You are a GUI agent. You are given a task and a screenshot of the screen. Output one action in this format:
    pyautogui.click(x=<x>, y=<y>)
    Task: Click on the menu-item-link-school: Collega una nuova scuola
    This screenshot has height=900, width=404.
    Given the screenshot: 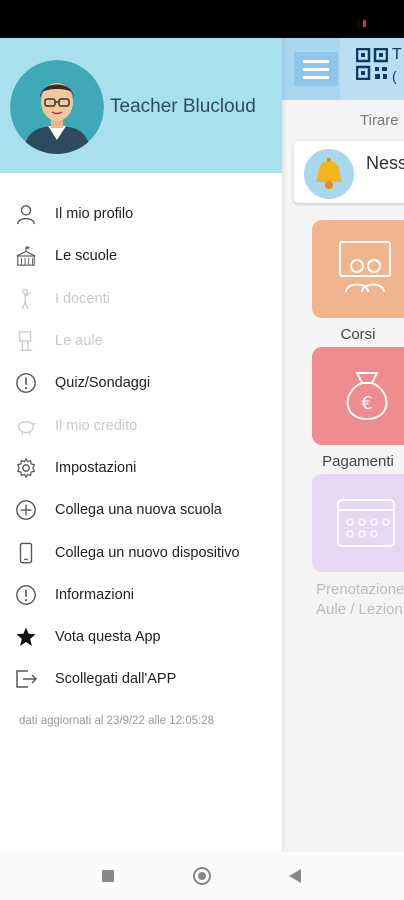 What is the action you would take?
    pyautogui.click(x=141, y=510)
    